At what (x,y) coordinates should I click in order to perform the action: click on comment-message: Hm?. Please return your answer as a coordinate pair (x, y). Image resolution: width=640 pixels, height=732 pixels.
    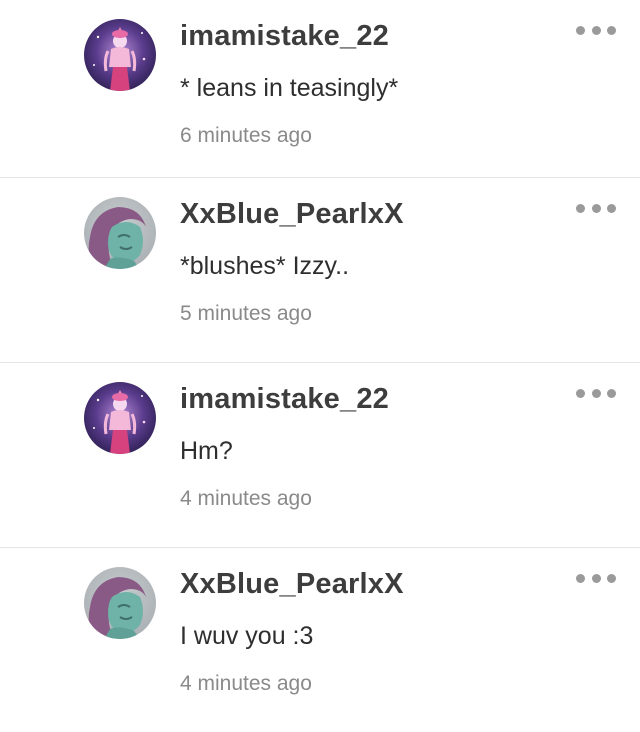
    Looking at the image, I should click on (206, 451).